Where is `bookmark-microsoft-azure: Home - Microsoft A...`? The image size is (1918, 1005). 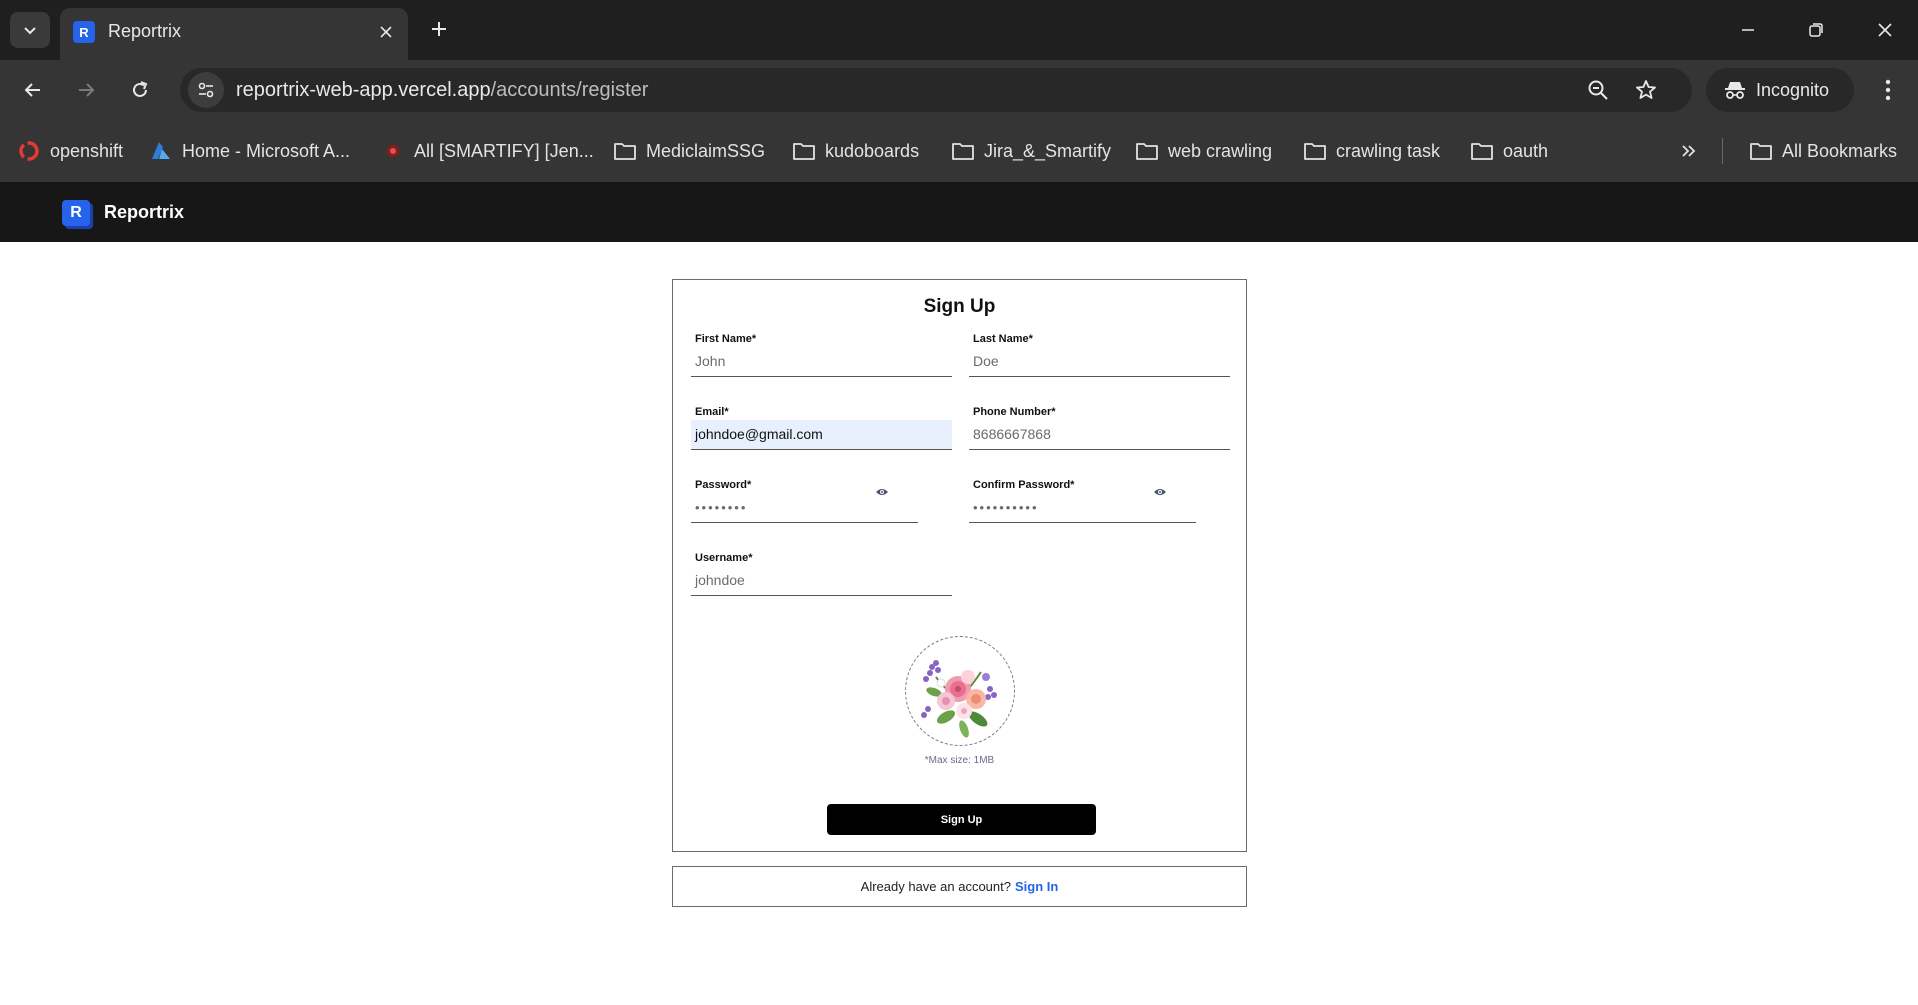 bookmark-microsoft-azure: Home - Microsoft A... is located at coordinates (249, 151).